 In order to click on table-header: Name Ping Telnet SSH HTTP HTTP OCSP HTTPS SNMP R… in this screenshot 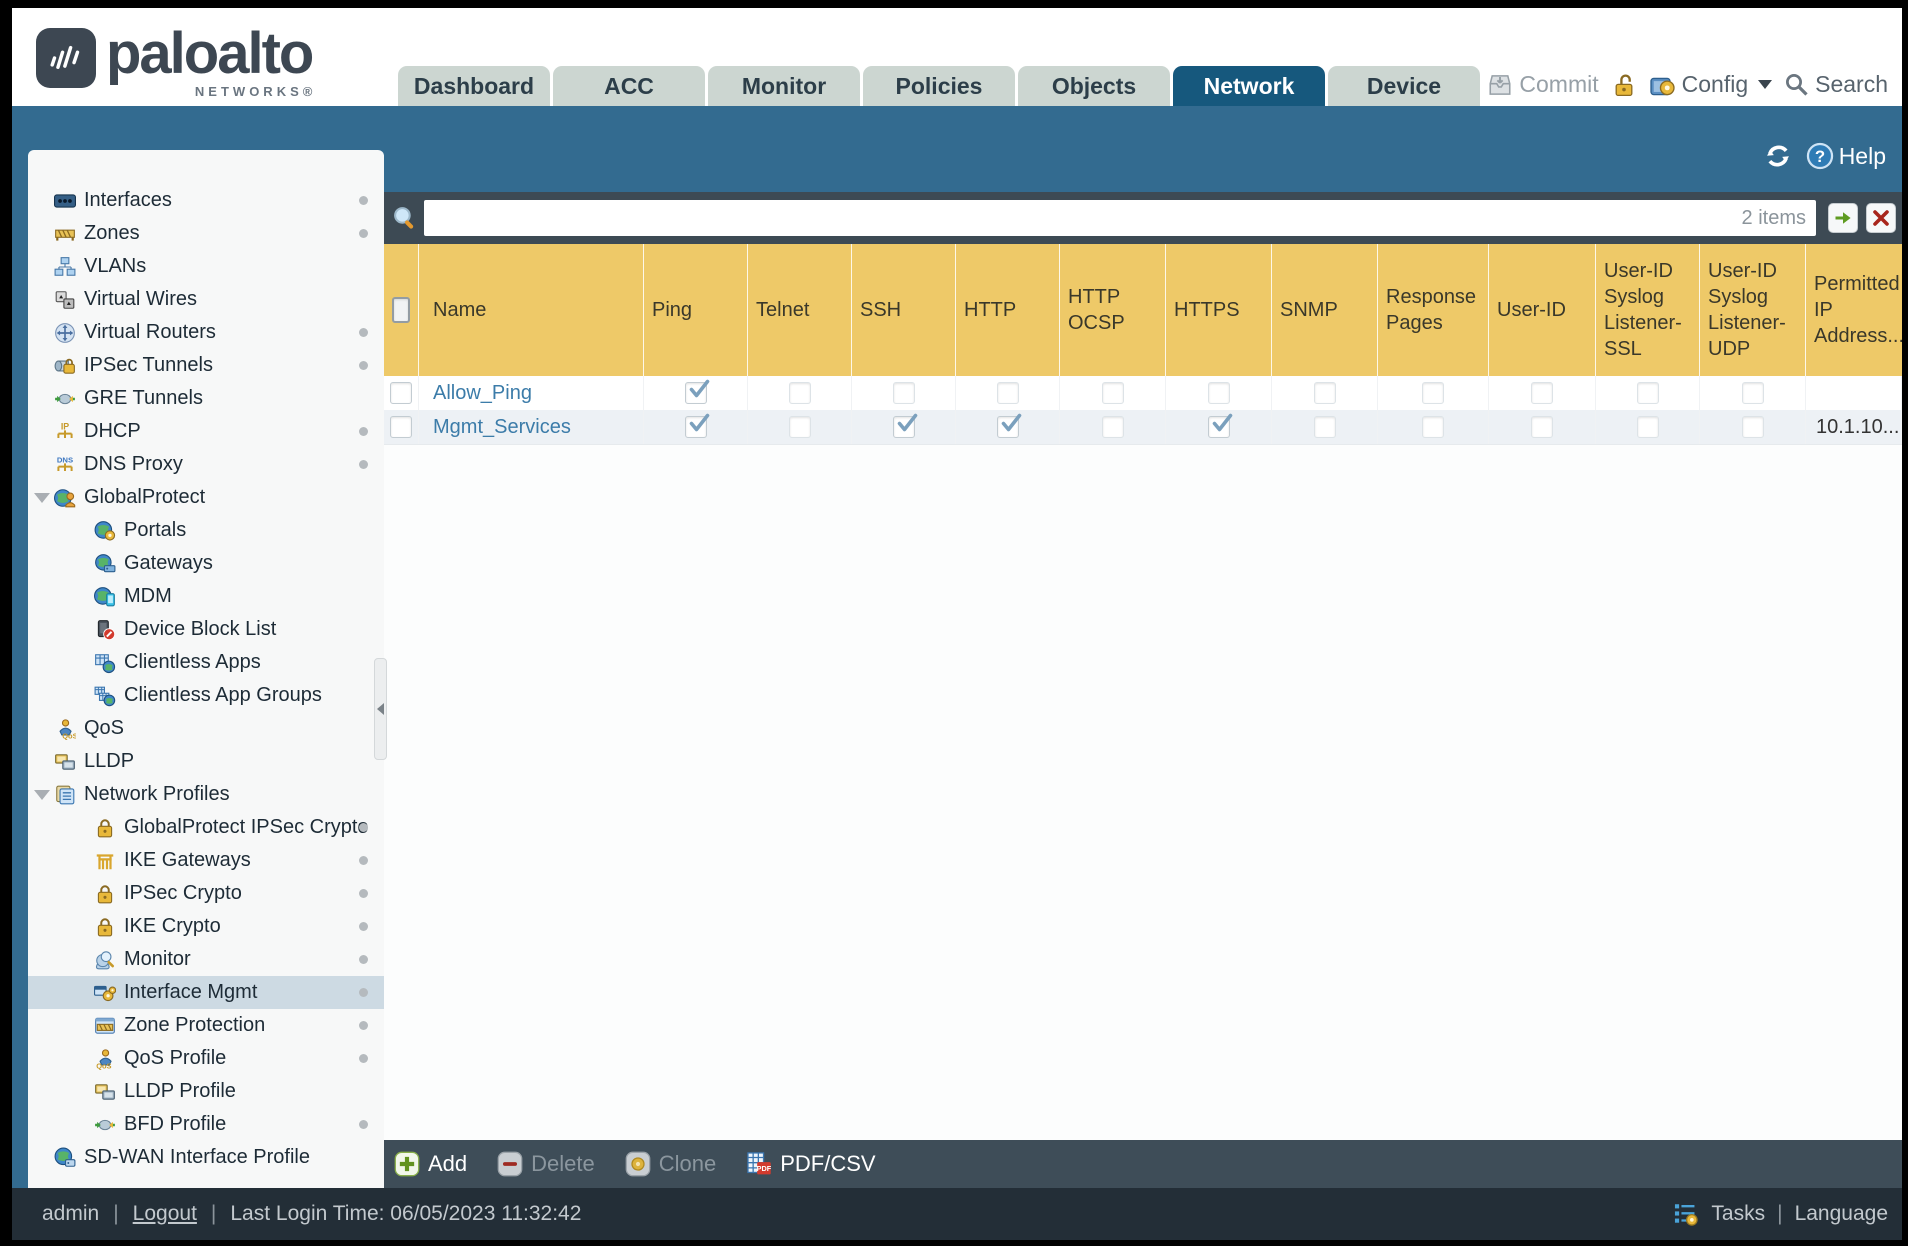, I will do `click(1143, 310)`.